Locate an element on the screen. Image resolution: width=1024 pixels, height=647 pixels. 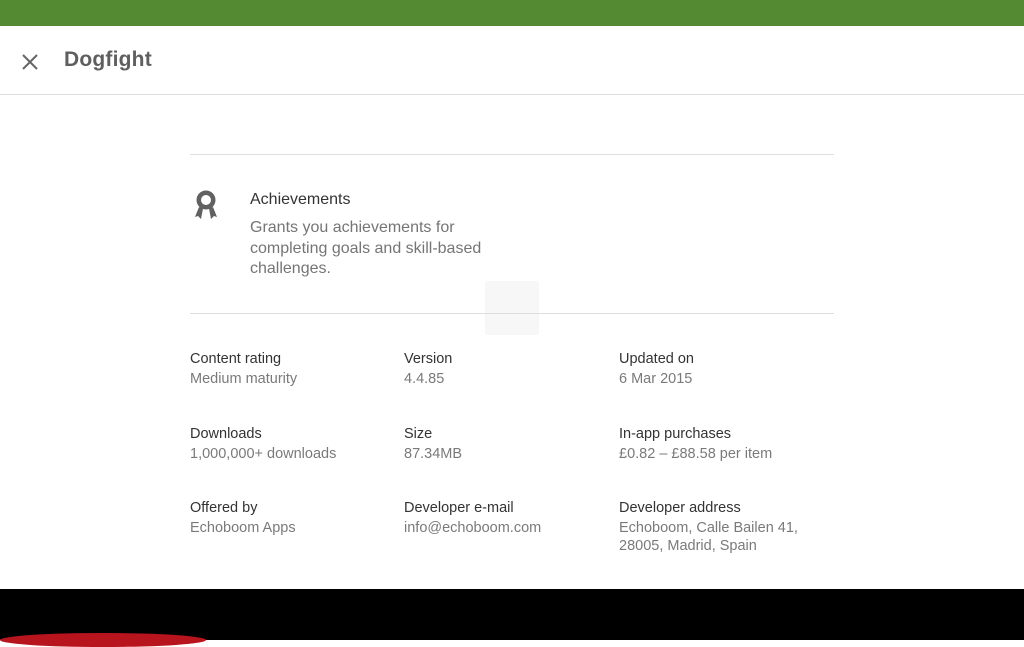
red-accent-shape is located at coordinates (103, 640).